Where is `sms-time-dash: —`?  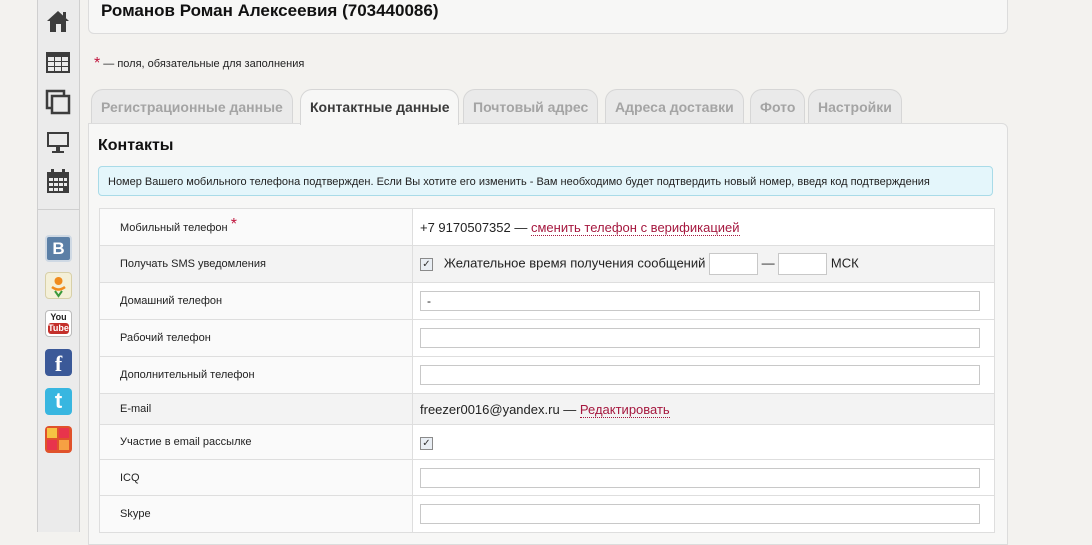 sms-time-dash: — is located at coordinates (768, 263).